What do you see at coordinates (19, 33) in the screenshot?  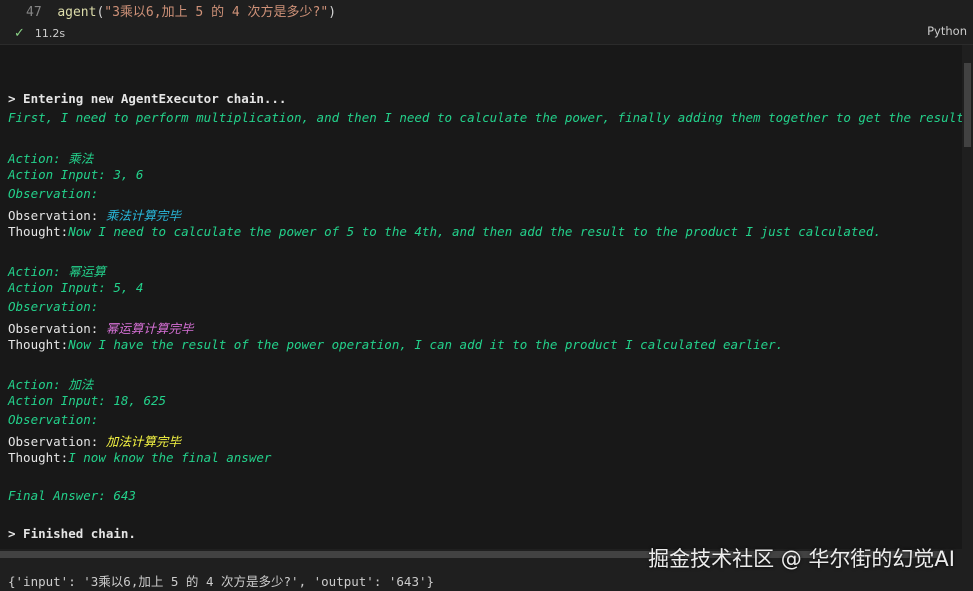 I see `check-icon: ✓` at bounding box center [19, 33].